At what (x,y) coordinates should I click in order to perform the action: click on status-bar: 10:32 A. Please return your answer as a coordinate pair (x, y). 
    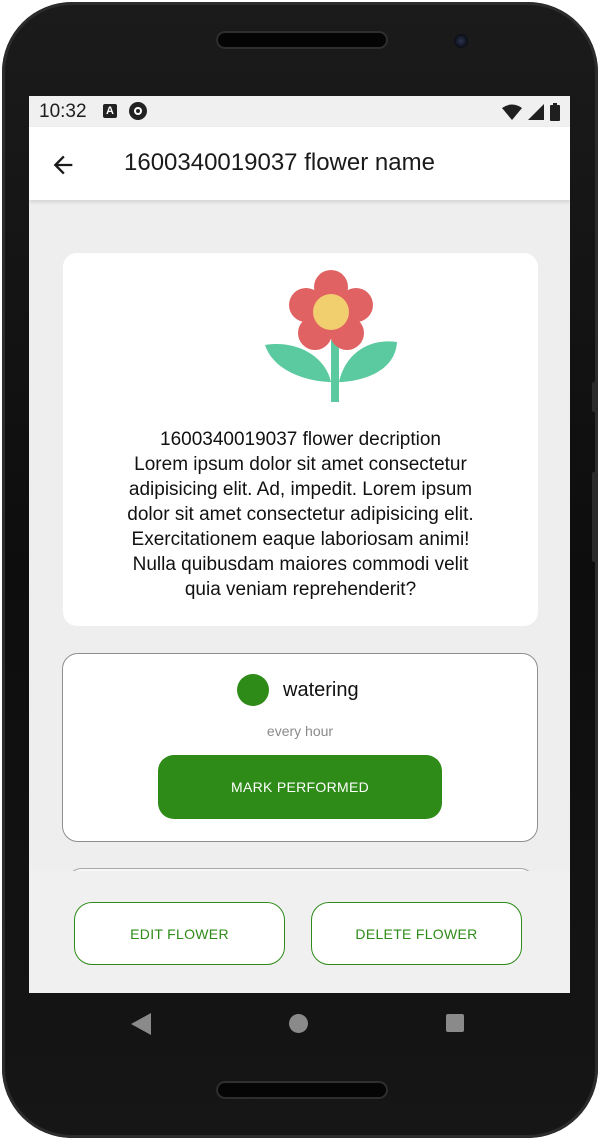
    Looking at the image, I should click on (299, 111).